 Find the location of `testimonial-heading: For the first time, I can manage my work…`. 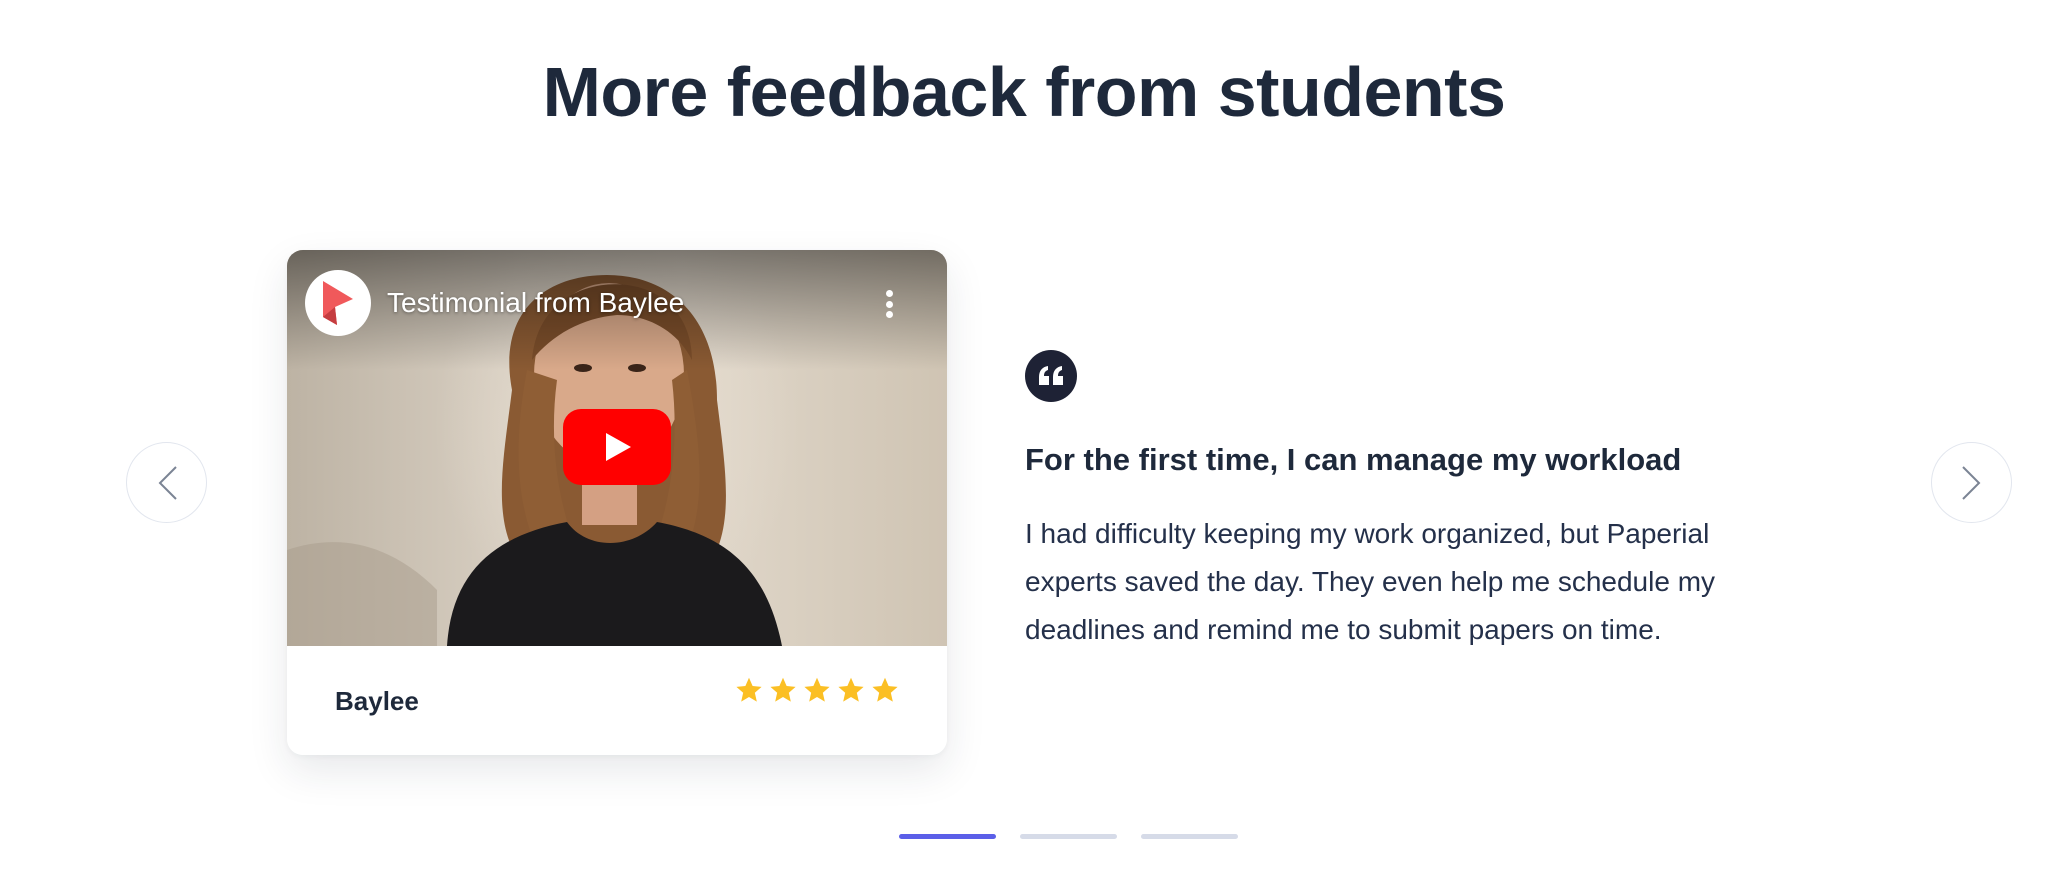

testimonial-heading: For the first time, I can manage my work… is located at coordinates (1353, 459).